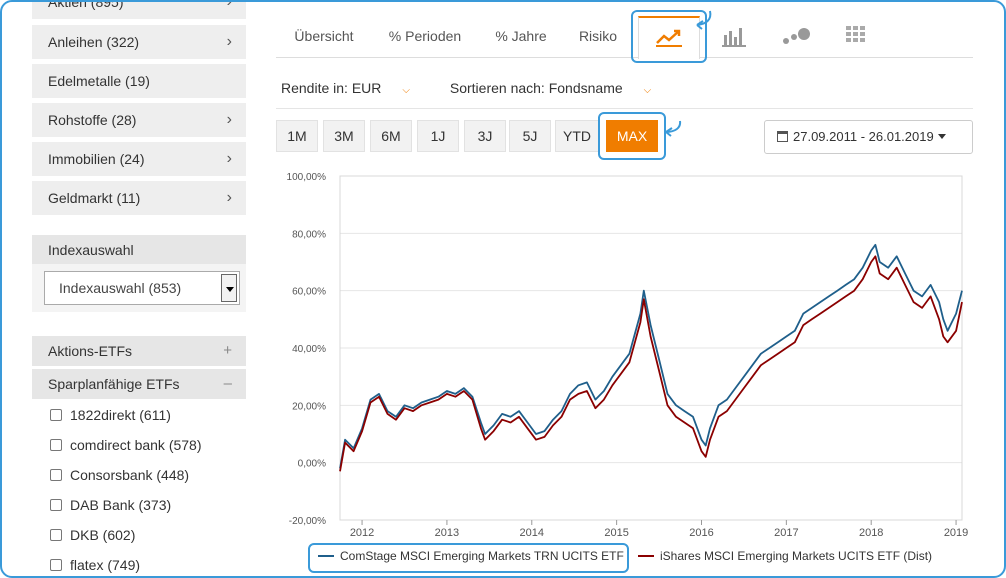 This screenshot has height=578, width=1006. Describe the element at coordinates (307, 521) in the screenshot. I see `y-tick-label: -20,00%` at that location.